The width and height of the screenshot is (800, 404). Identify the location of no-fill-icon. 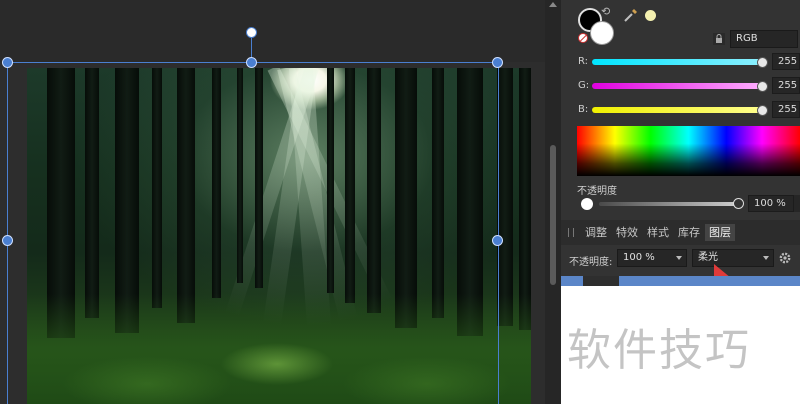
(583, 38).